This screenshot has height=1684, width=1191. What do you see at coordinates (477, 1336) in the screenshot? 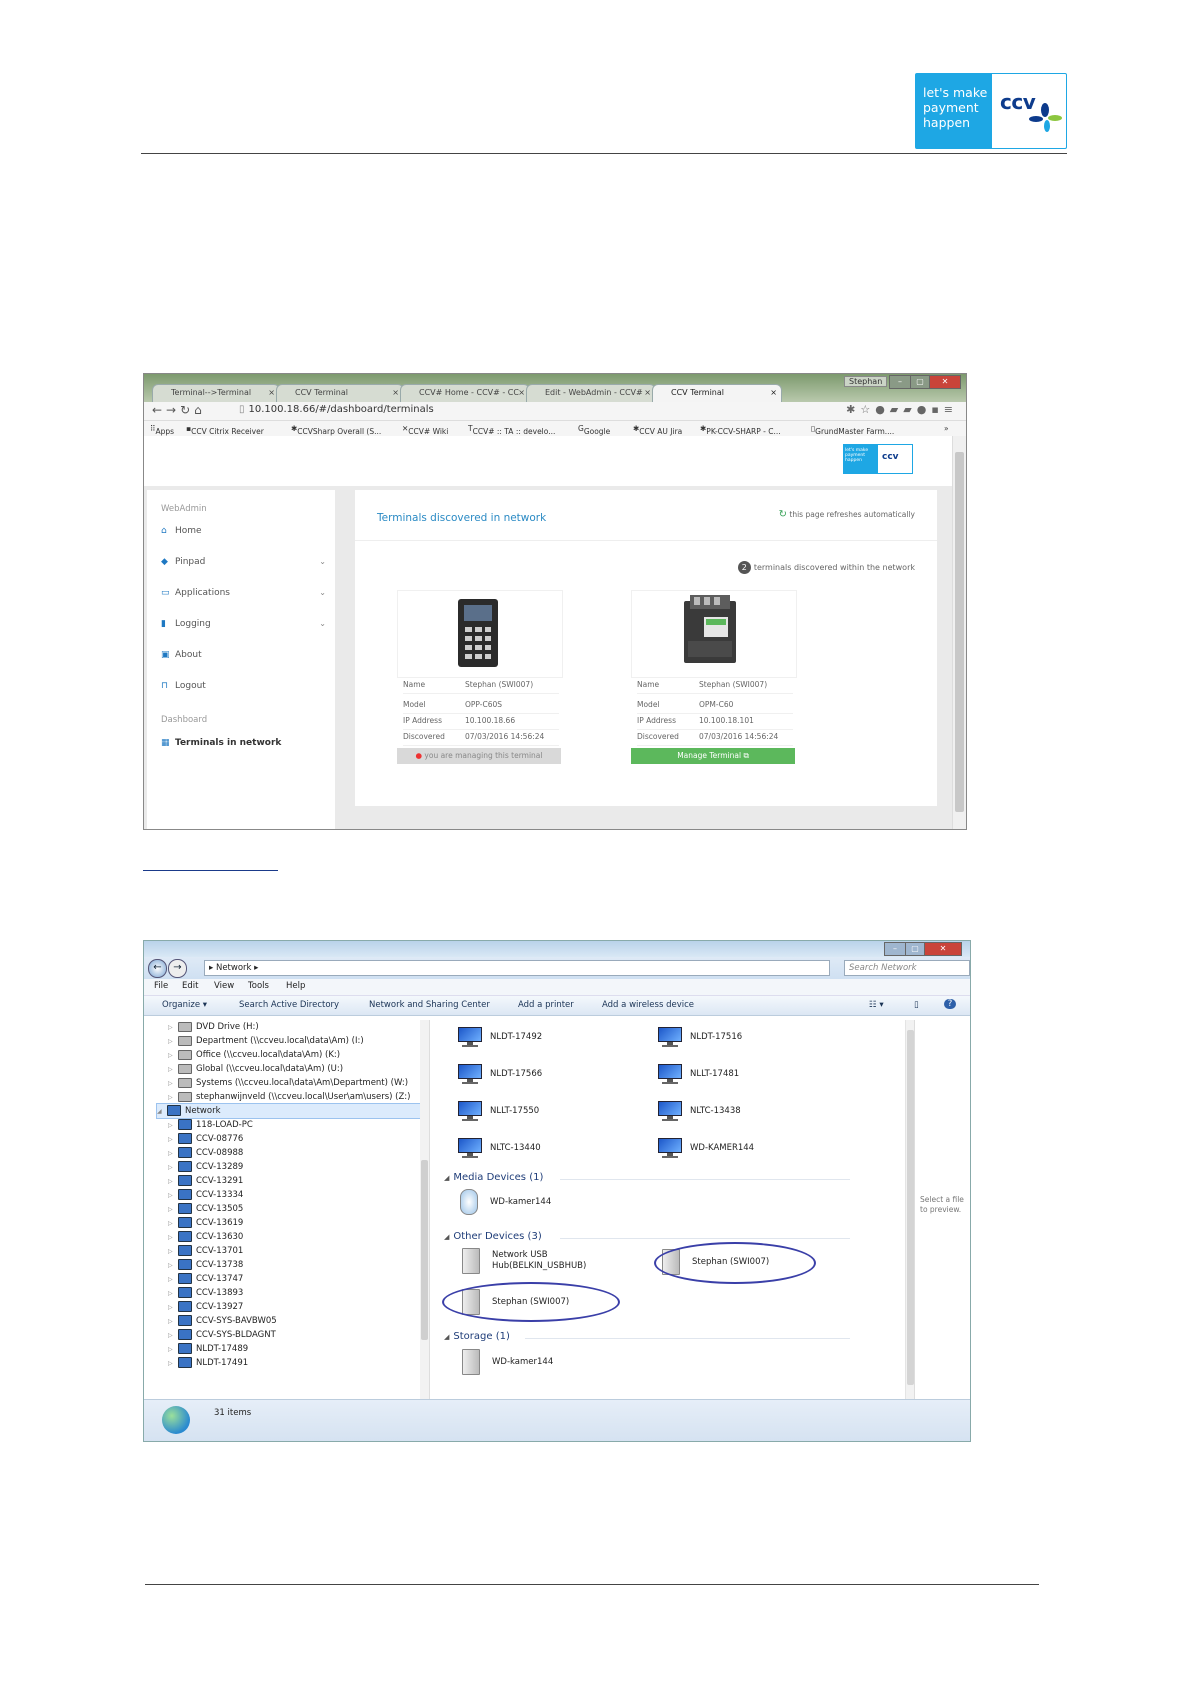
I see `group-storage: ◢ Storage (1)` at bounding box center [477, 1336].